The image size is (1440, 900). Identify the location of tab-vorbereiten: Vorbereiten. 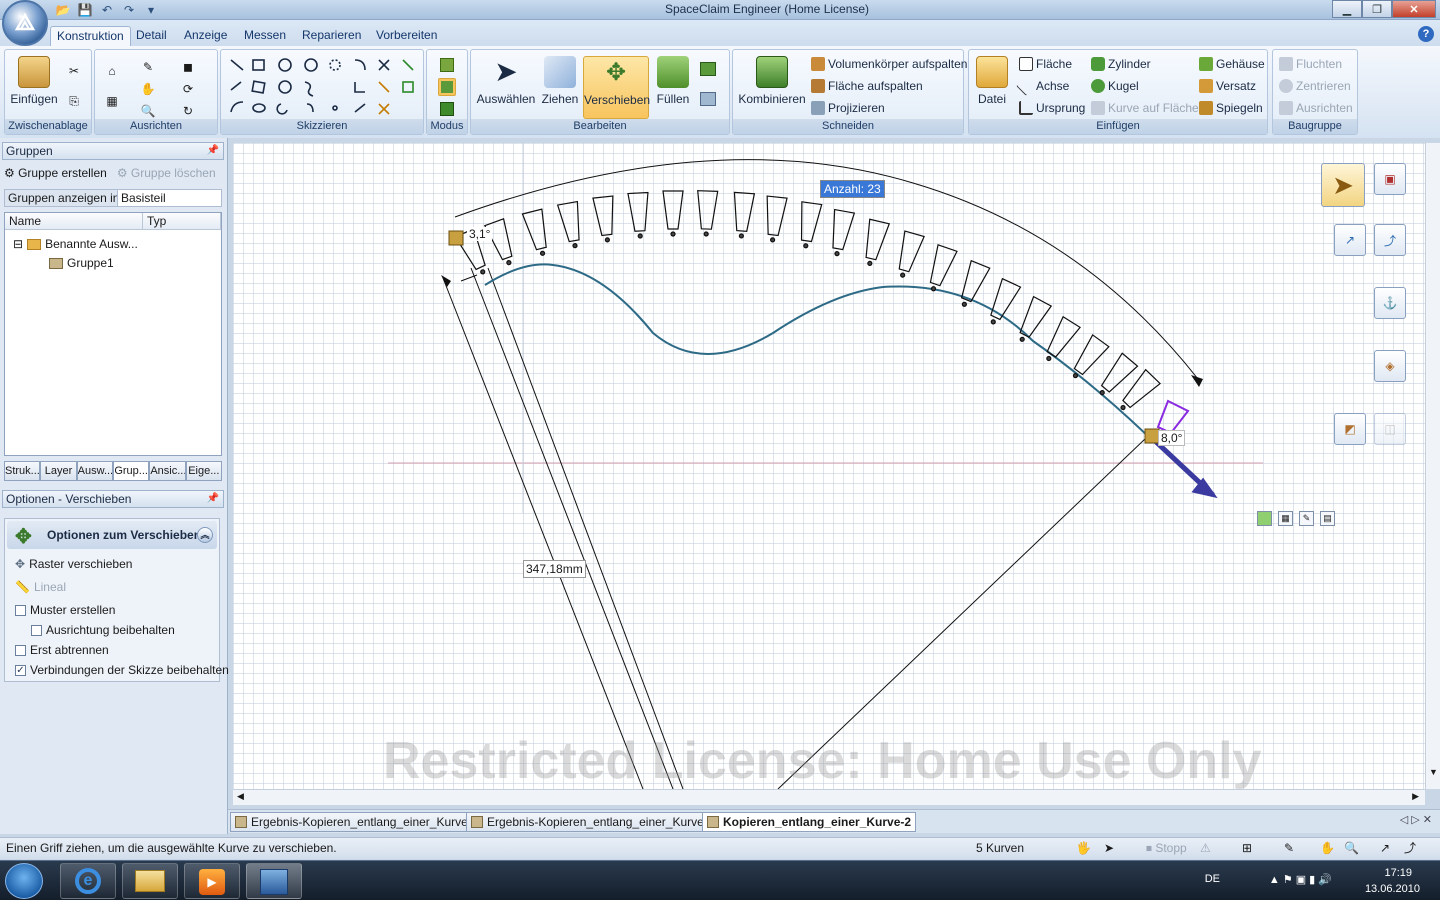
(406, 36).